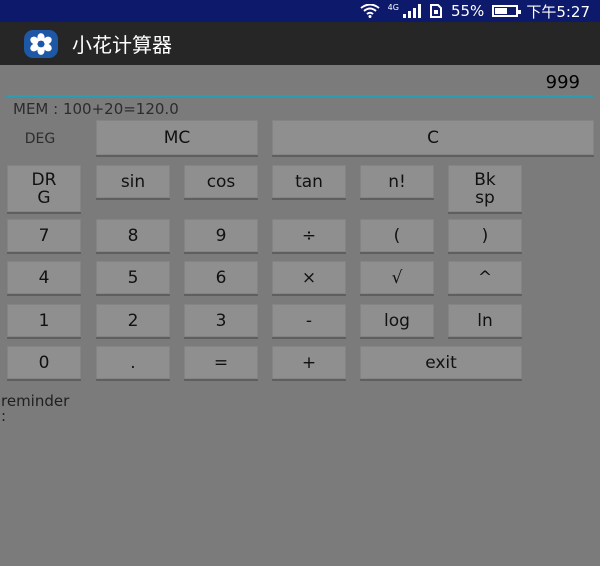 This screenshot has height=566, width=600. What do you see at coordinates (397, 320) in the screenshot?
I see `log-button: log` at bounding box center [397, 320].